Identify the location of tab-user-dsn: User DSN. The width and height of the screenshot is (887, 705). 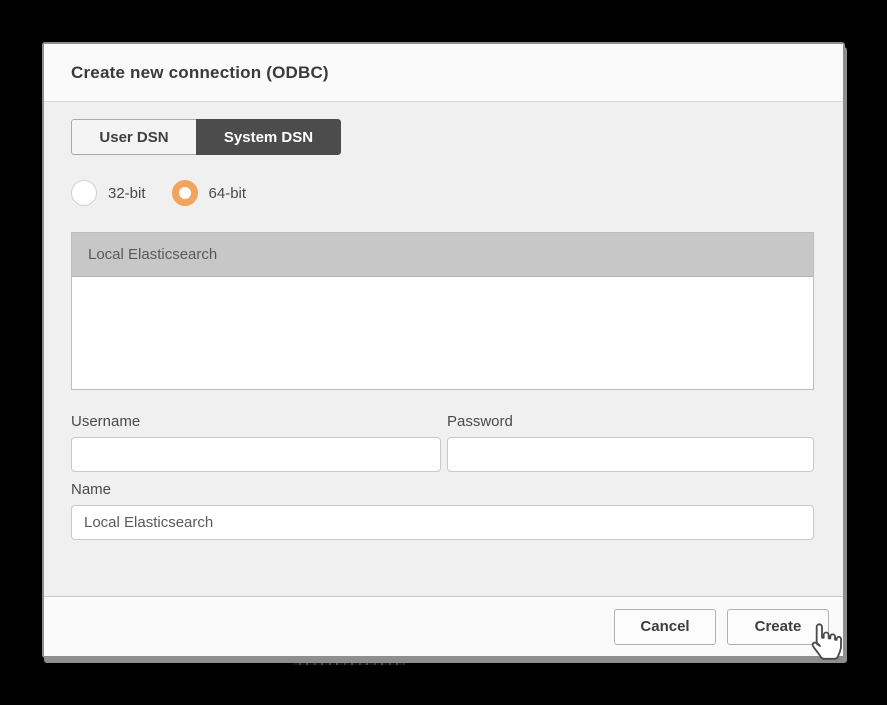
(133, 137).